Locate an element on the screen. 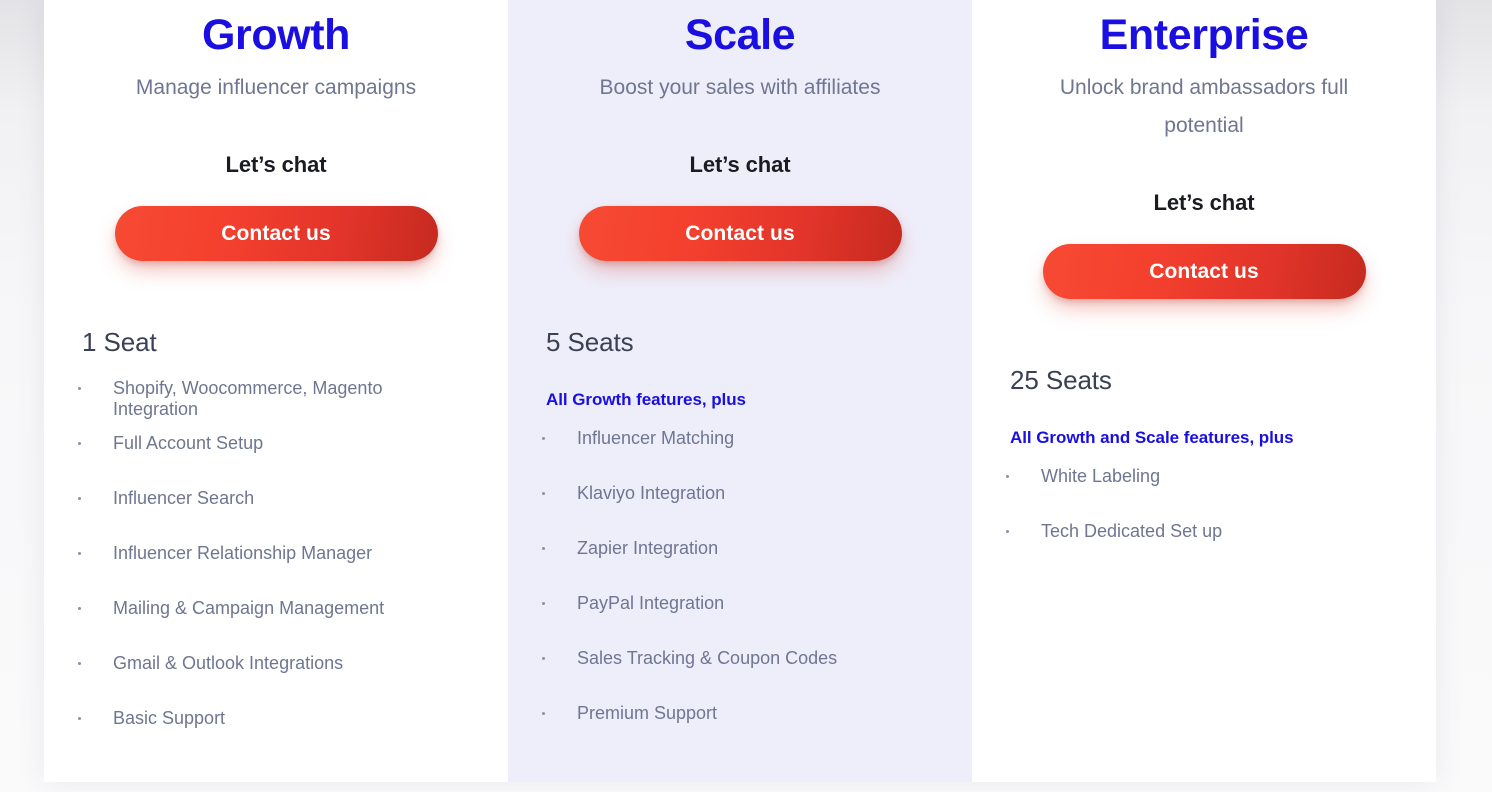  feature-label: Influencer Relationship Manager is located at coordinates (243, 553).